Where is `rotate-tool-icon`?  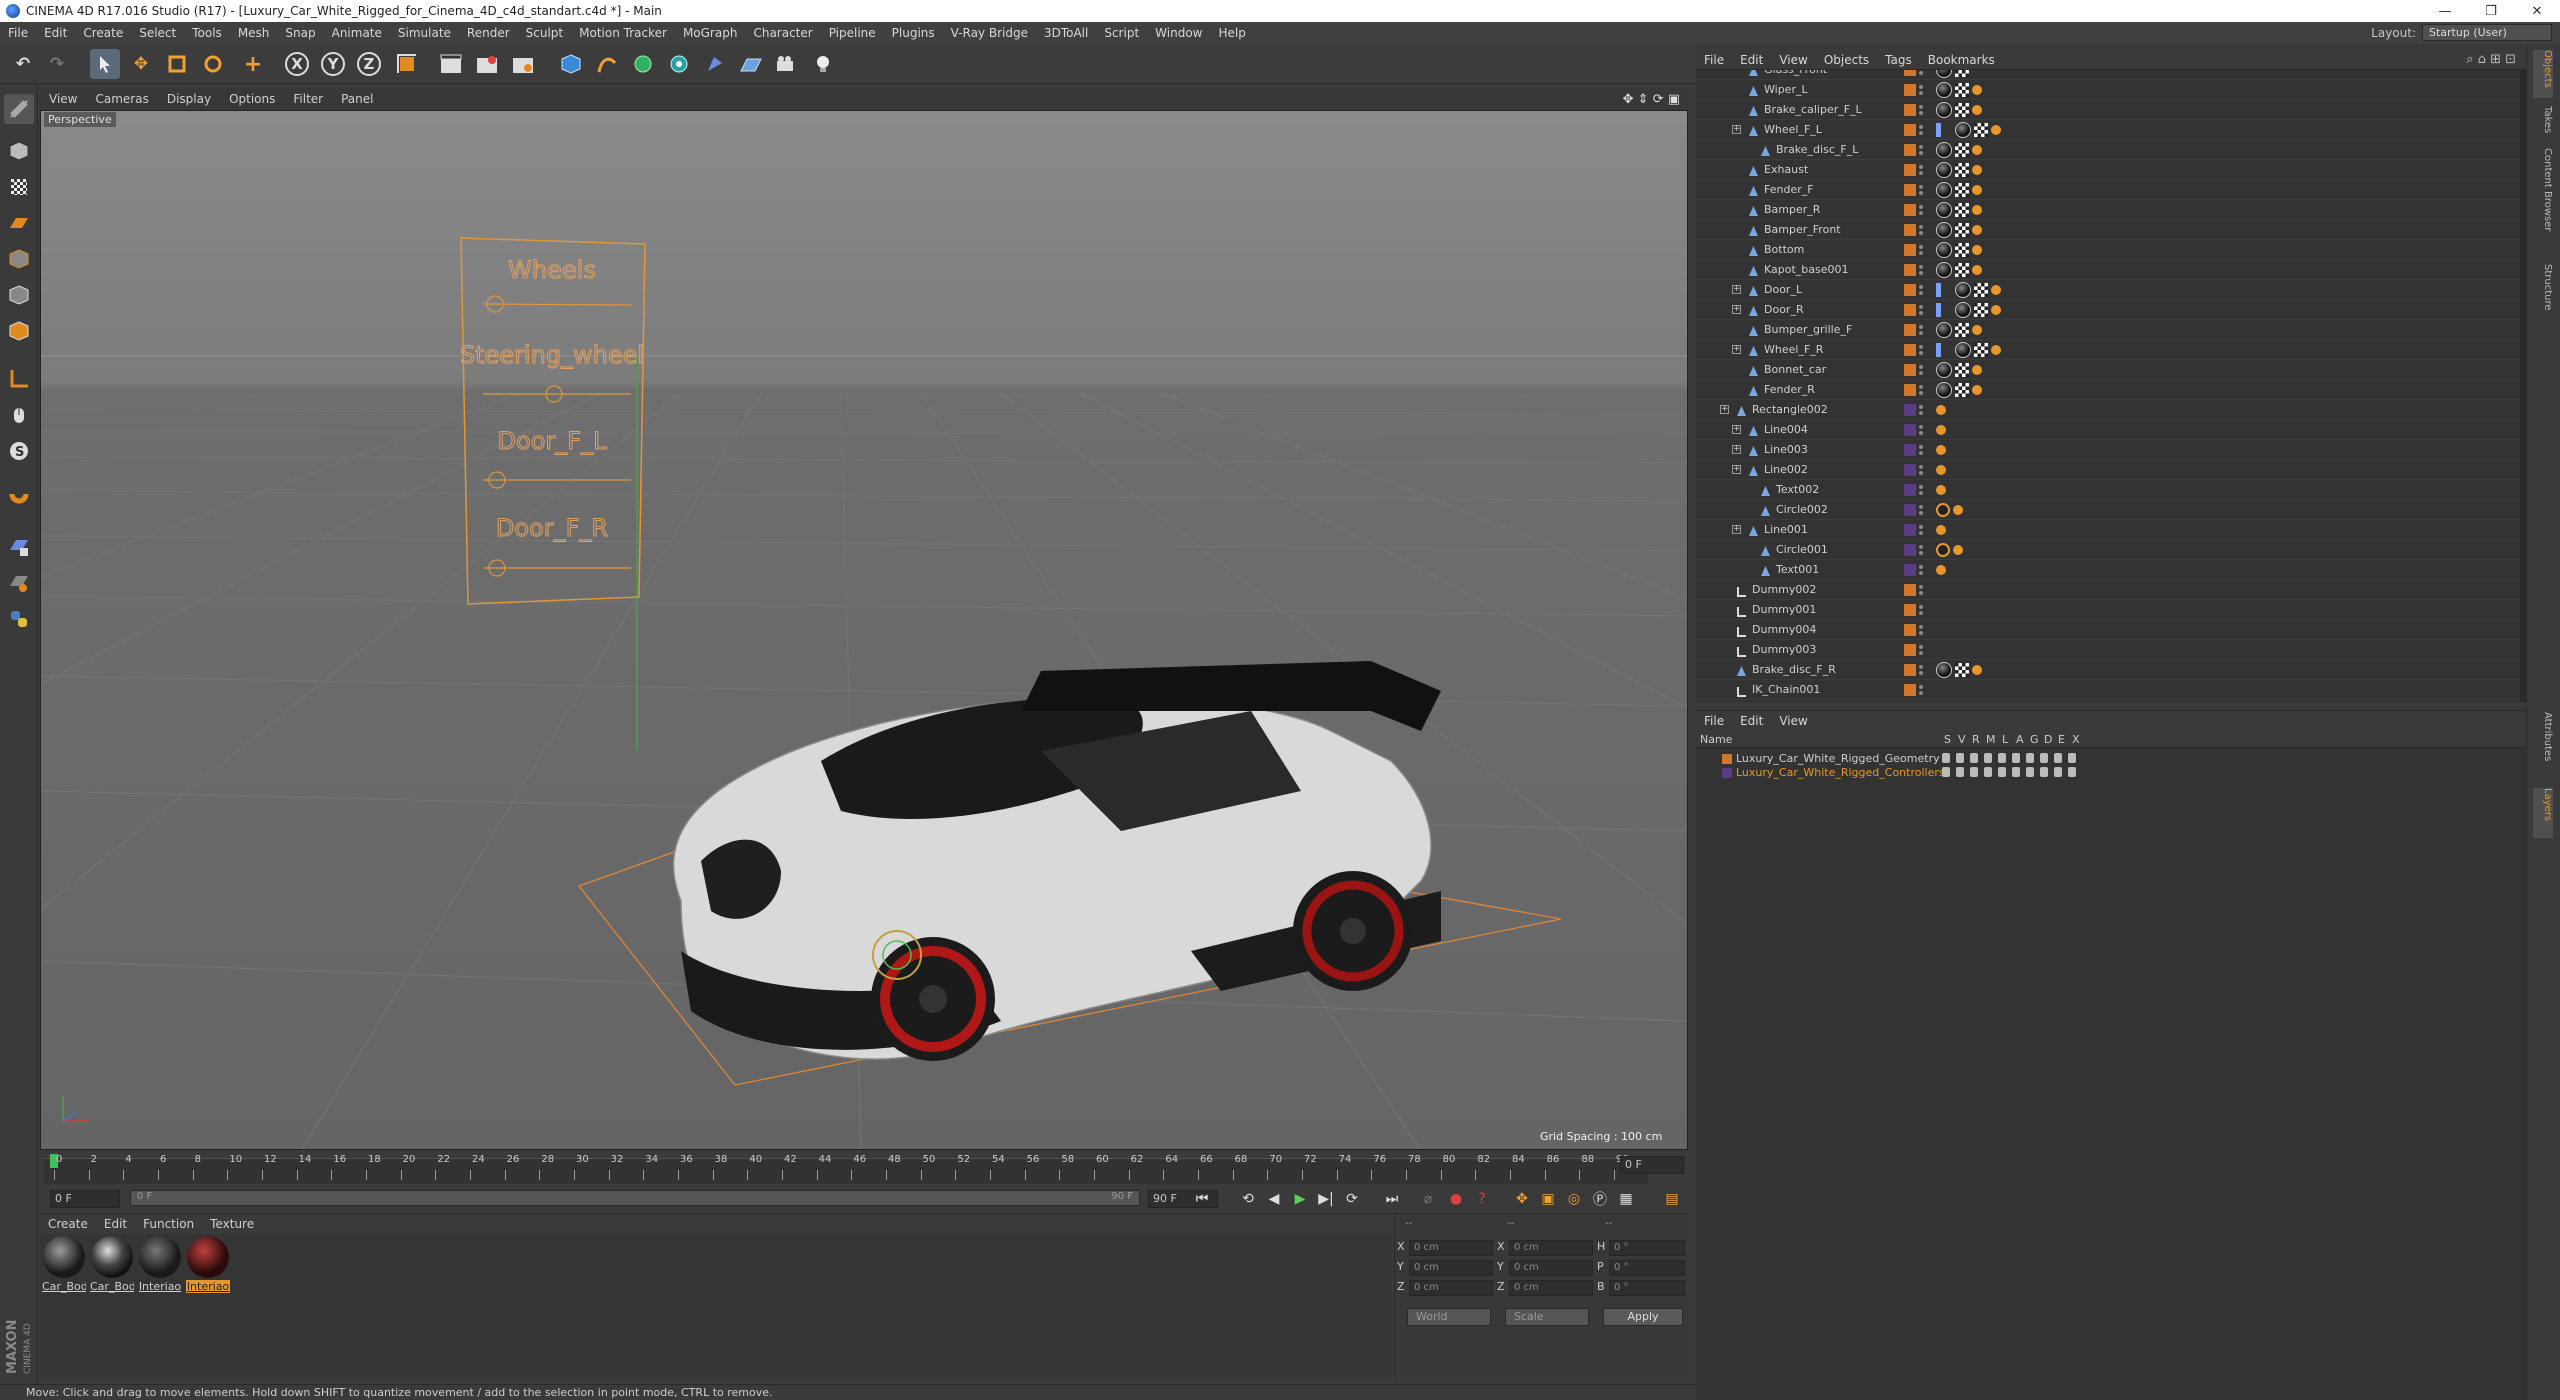
rotate-tool-icon is located at coordinates (213, 64).